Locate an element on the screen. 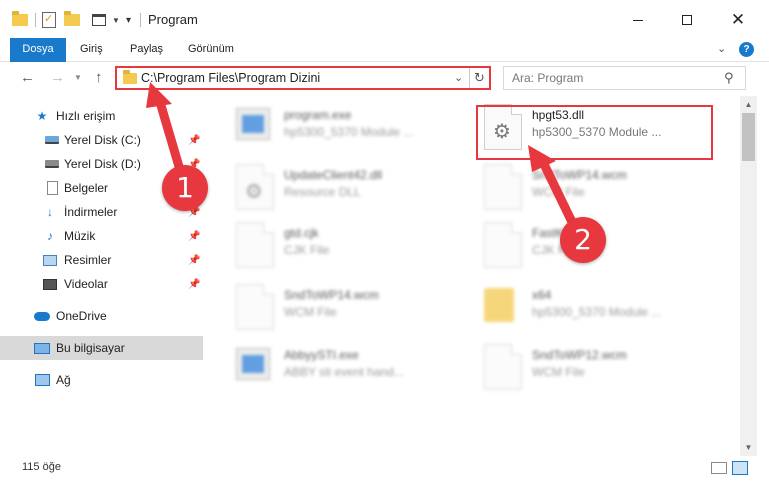  sidebar-item-this-pc: Bu bilgisayar is located at coordinates (101, 348).